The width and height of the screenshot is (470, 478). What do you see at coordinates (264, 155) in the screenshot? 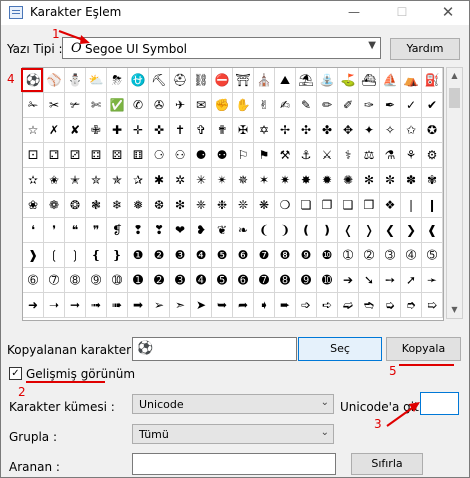
I see `character-cell: ⚑` at bounding box center [264, 155].